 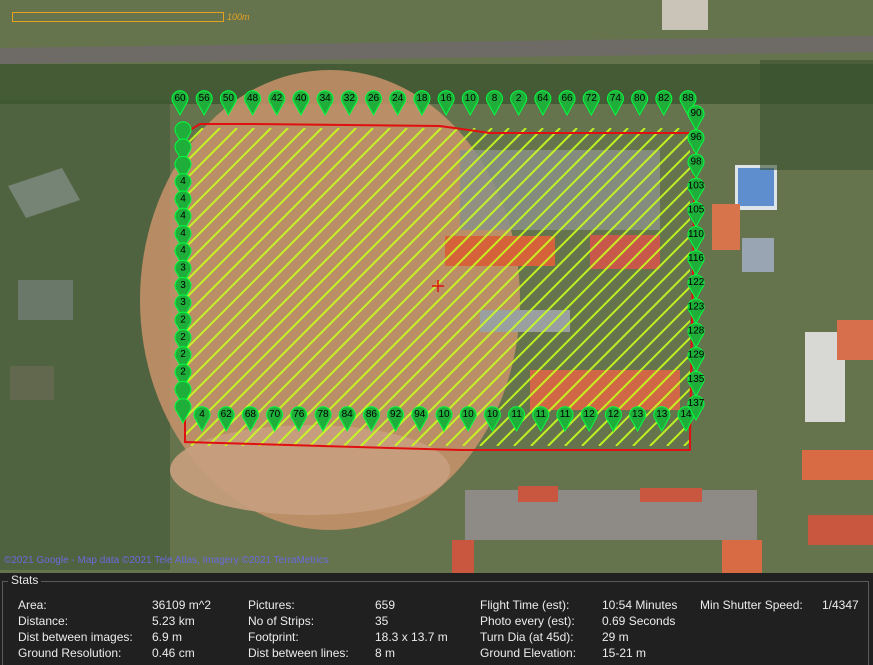 What do you see at coordinates (447, 98) in the screenshot?
I see `waypoint-number: 16` at bounding box center [447, 98].